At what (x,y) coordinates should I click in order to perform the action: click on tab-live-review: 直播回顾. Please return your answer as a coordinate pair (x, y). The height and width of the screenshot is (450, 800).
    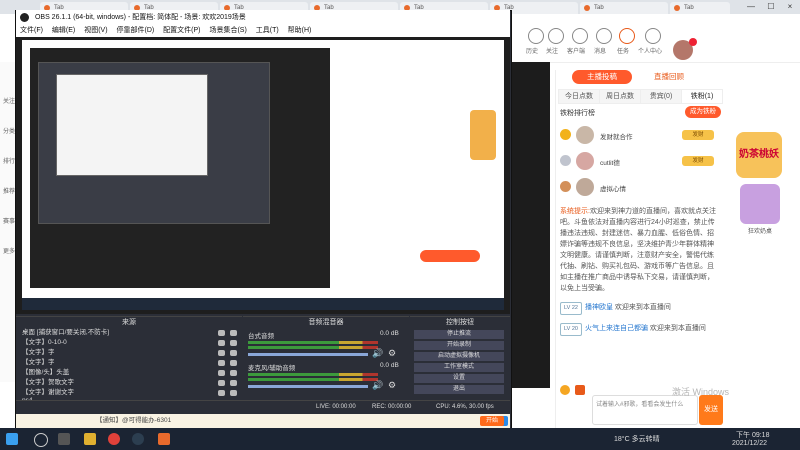
    Looking at the image, I should click on (684, 77).